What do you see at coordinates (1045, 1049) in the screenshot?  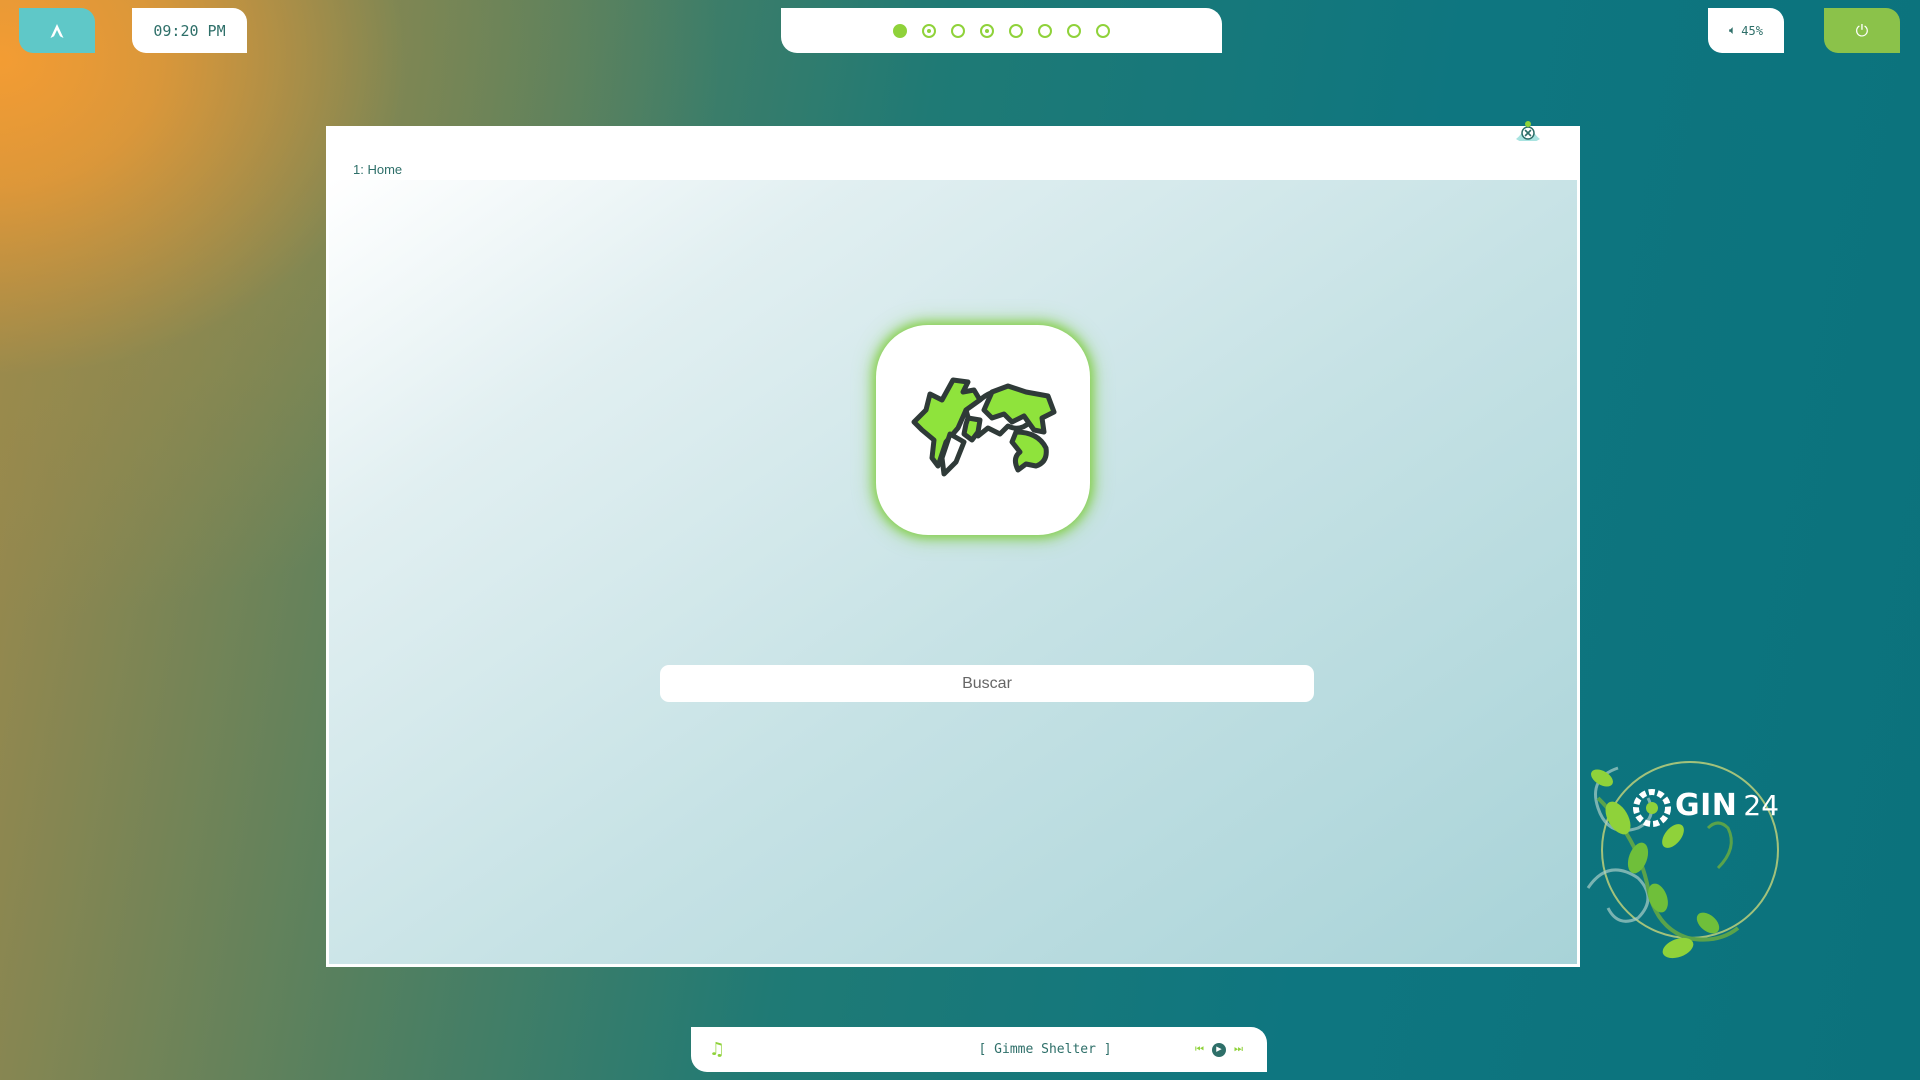 I see `track-title: [ Gimme Shelter ]` at bounding box center [1045, 1049].